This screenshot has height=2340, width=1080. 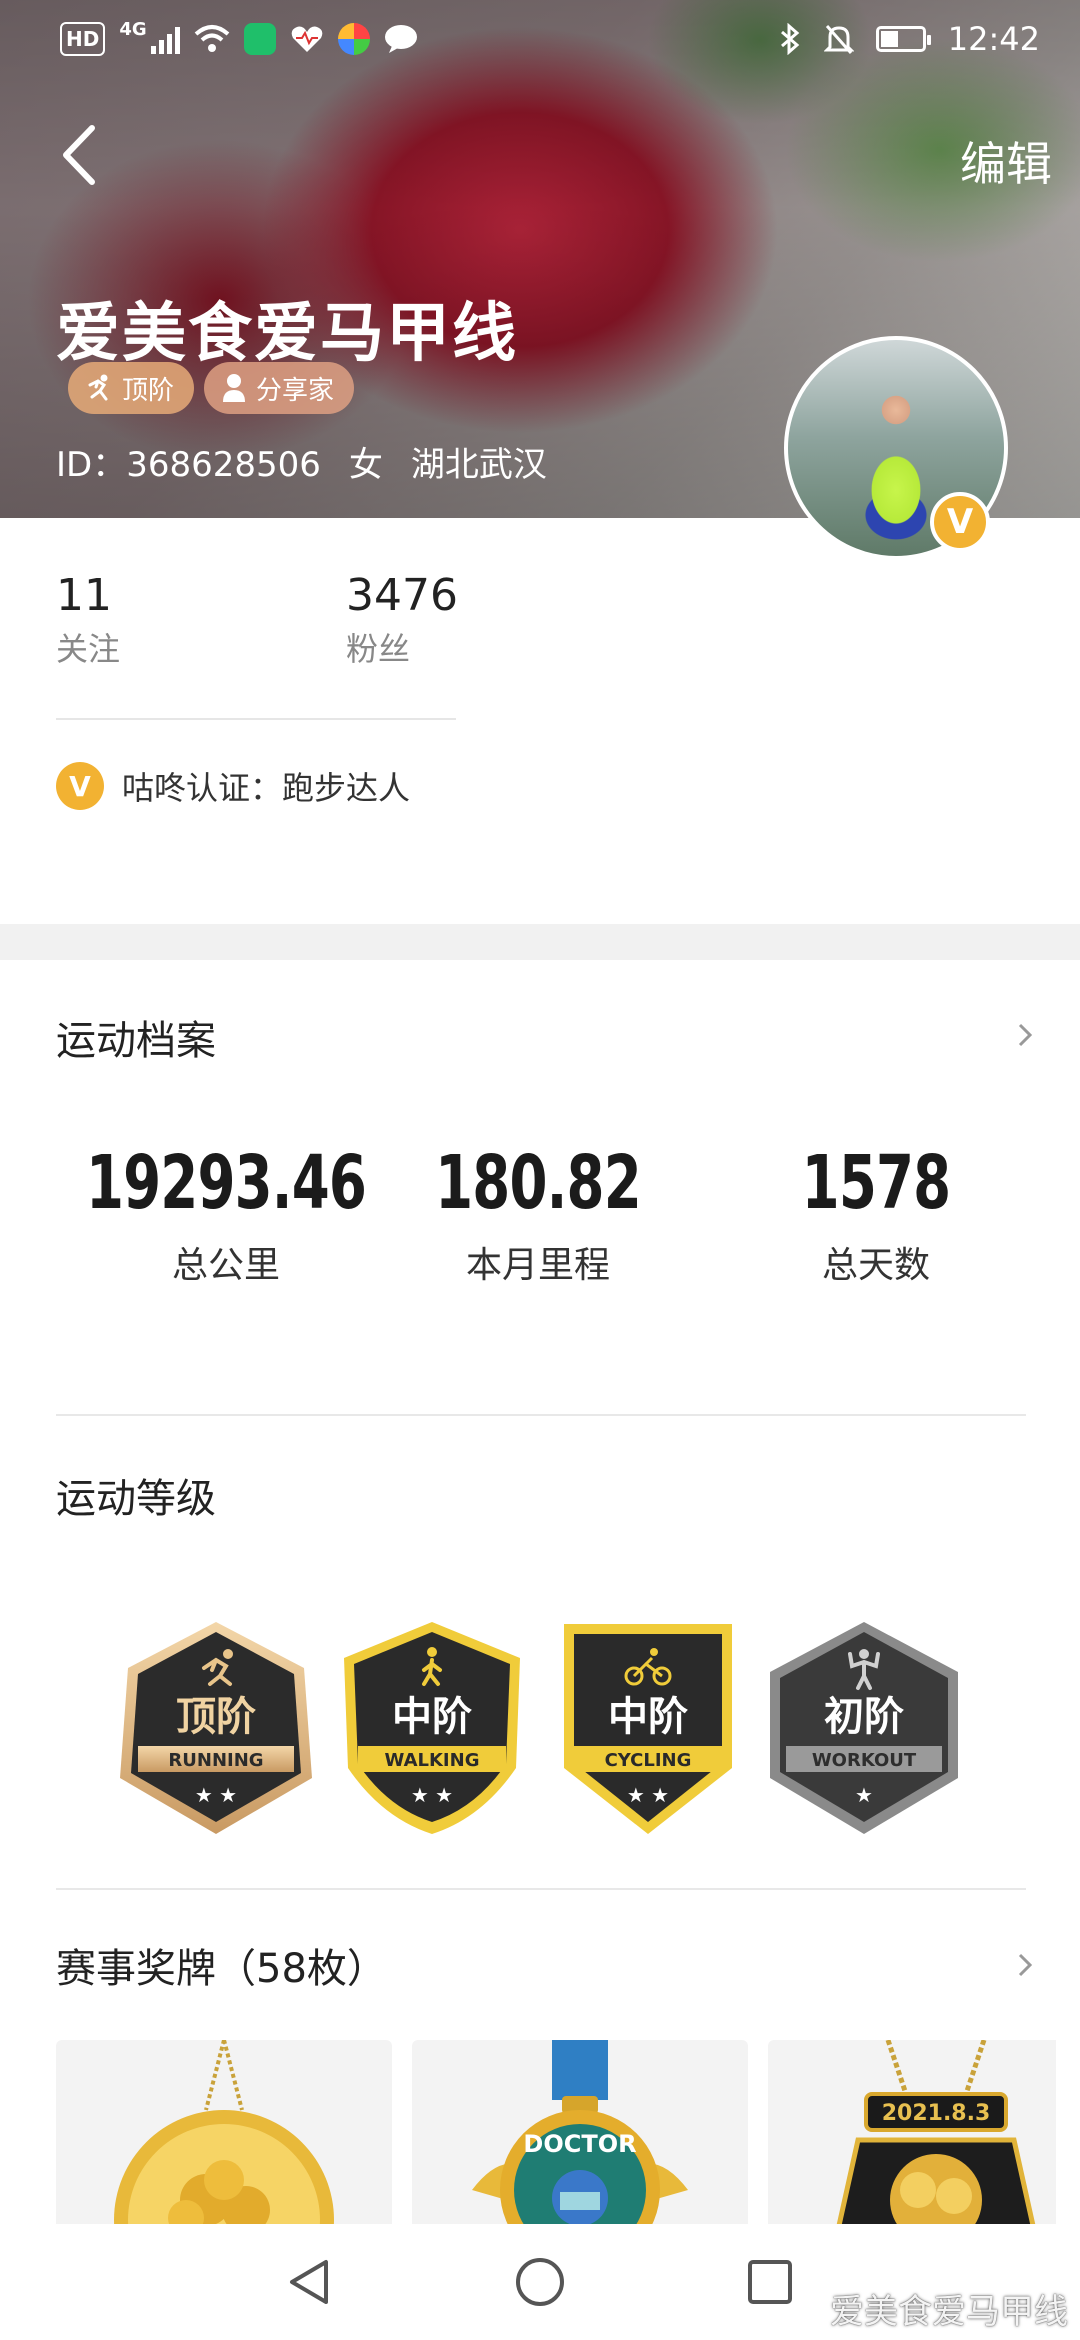 I want to click on stat-label: 本月里程, so click(x=537, y=1265).